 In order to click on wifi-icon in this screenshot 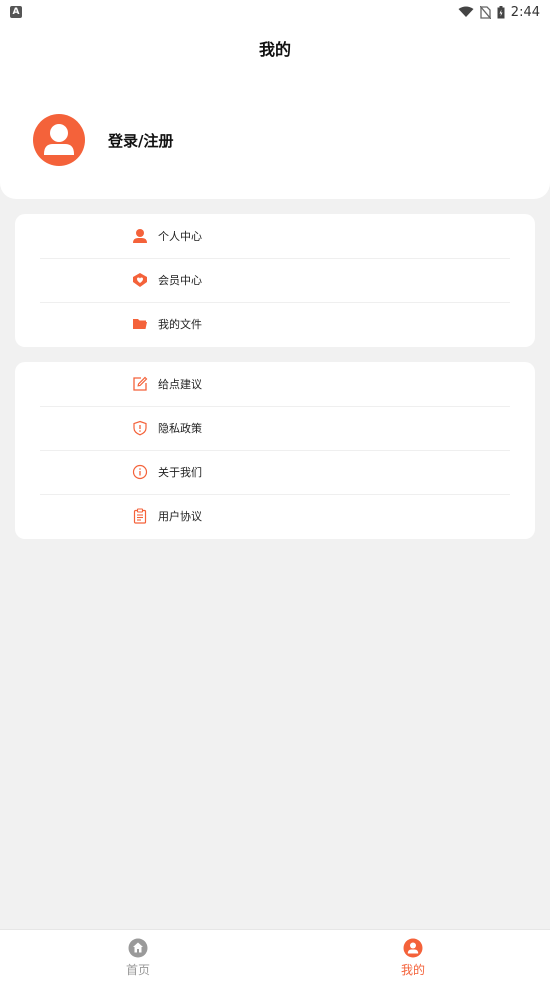, I will do `click(466, 11)`.